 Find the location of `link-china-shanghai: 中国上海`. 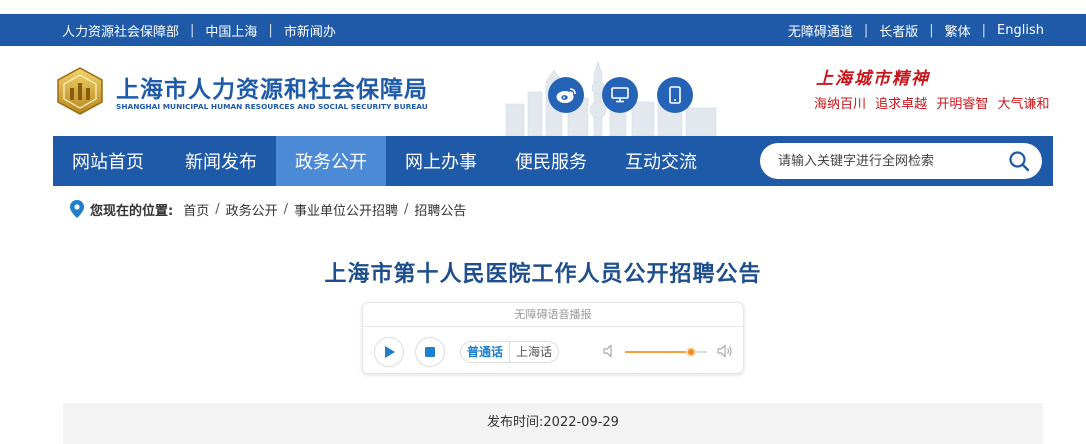

link-china-shanghai: 中国上海 is located at coordinates (231, 30).